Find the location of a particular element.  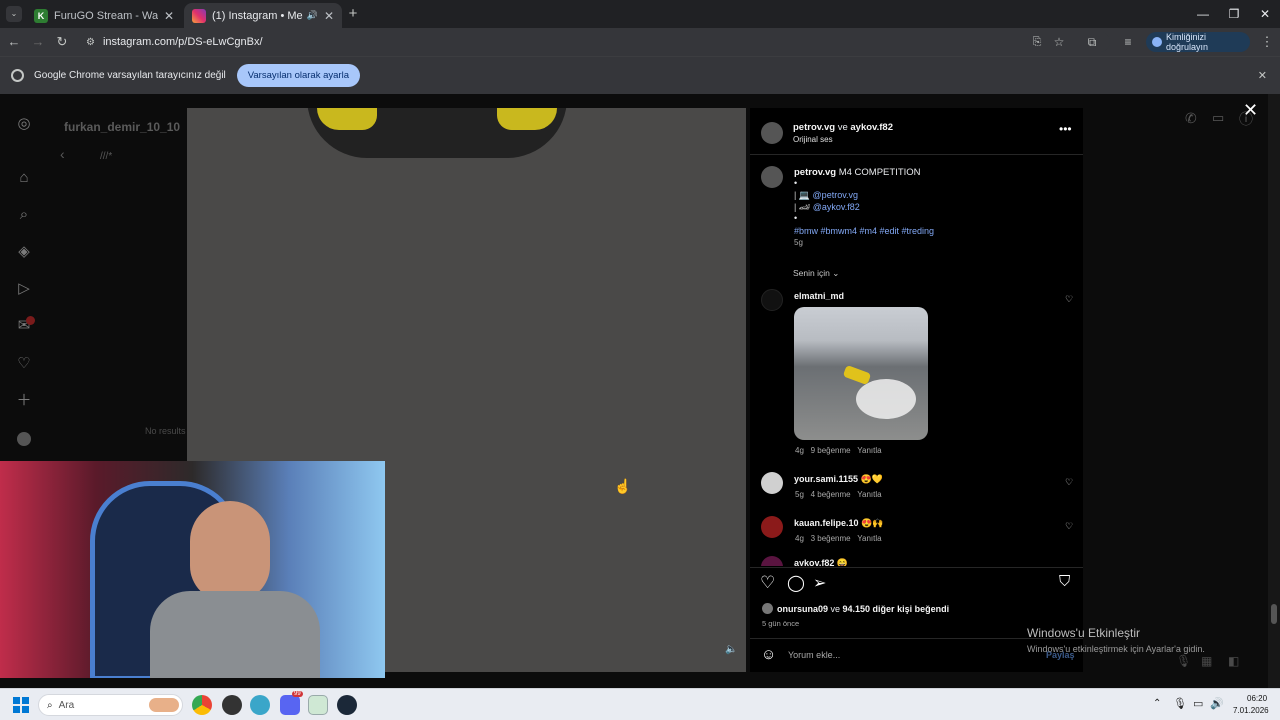

menu-kebab-icon: ⋮ is located at coordinates (1267, 42).